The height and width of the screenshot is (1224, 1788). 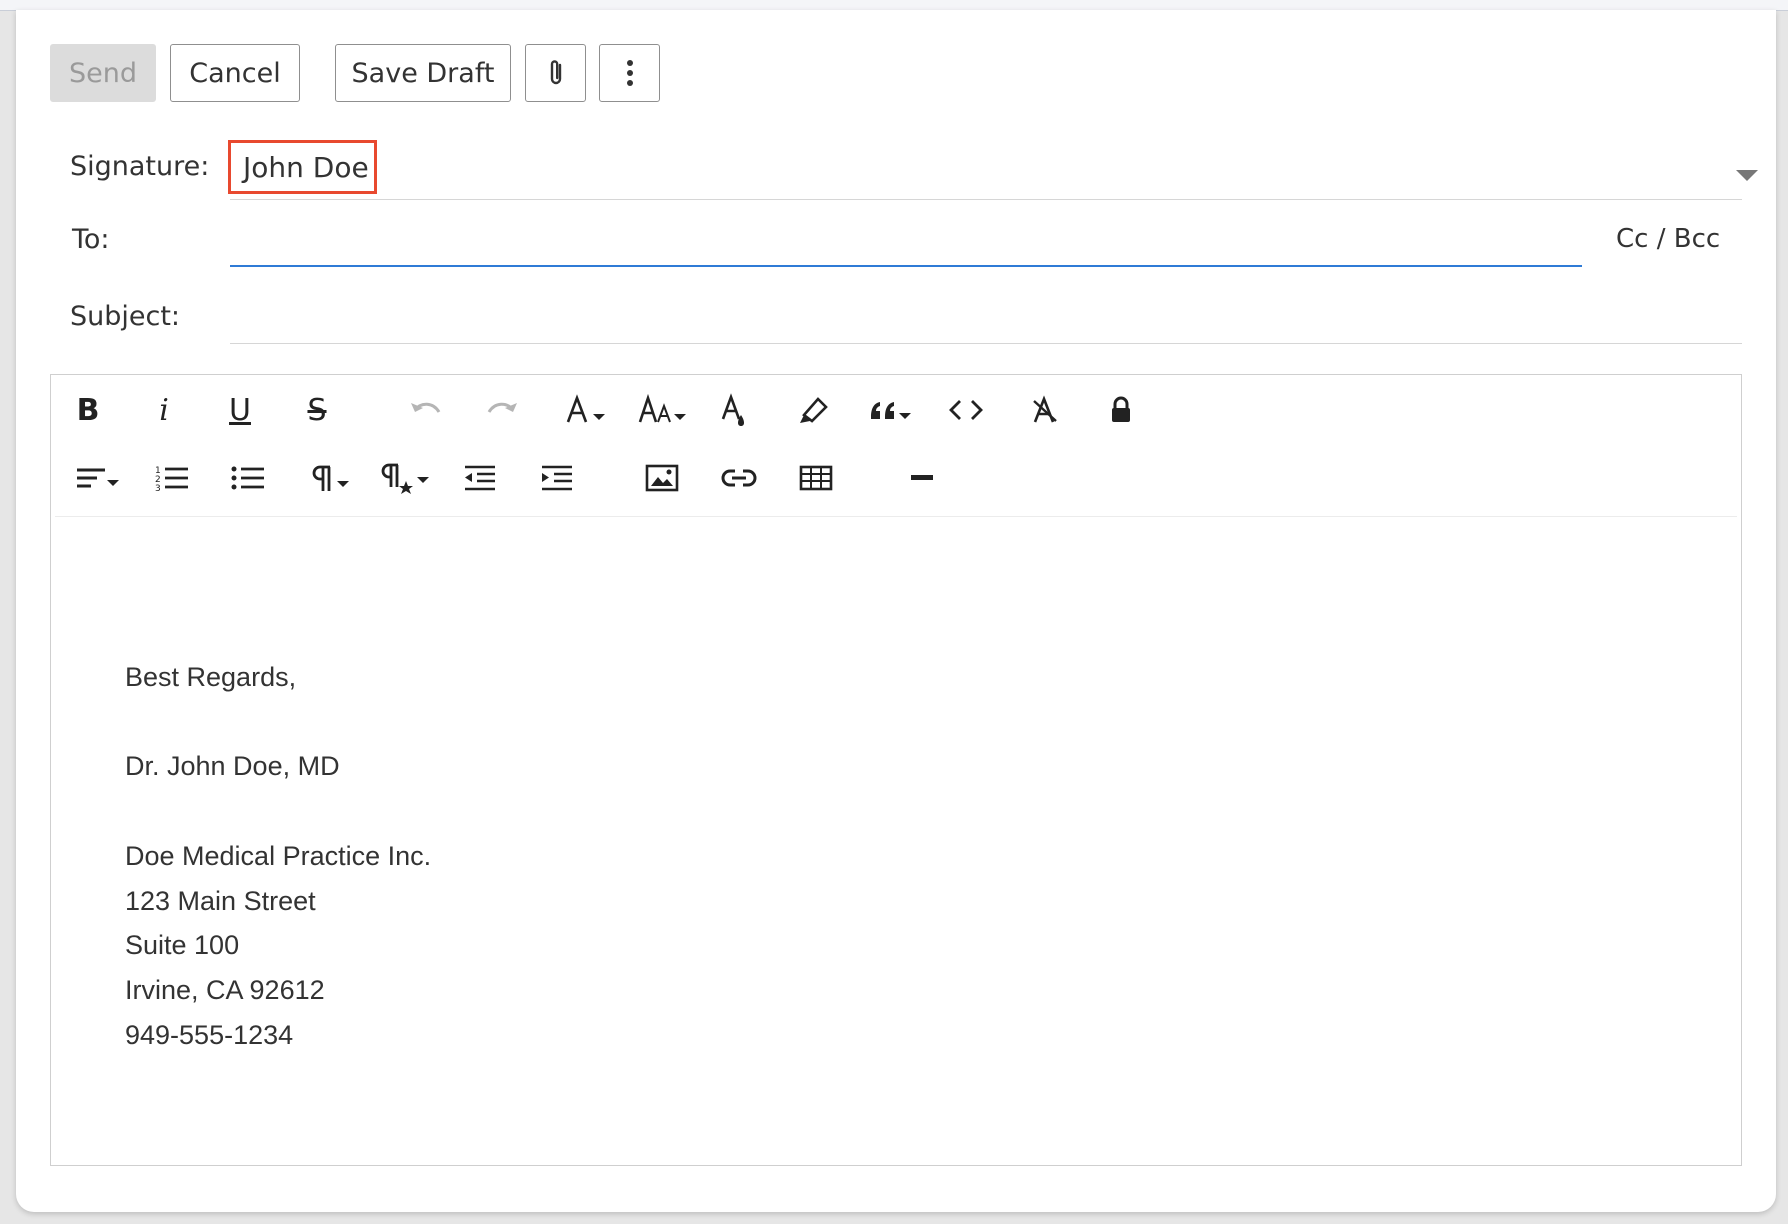 I want to click on font-family-dropdown, so click(x=587, y=410).